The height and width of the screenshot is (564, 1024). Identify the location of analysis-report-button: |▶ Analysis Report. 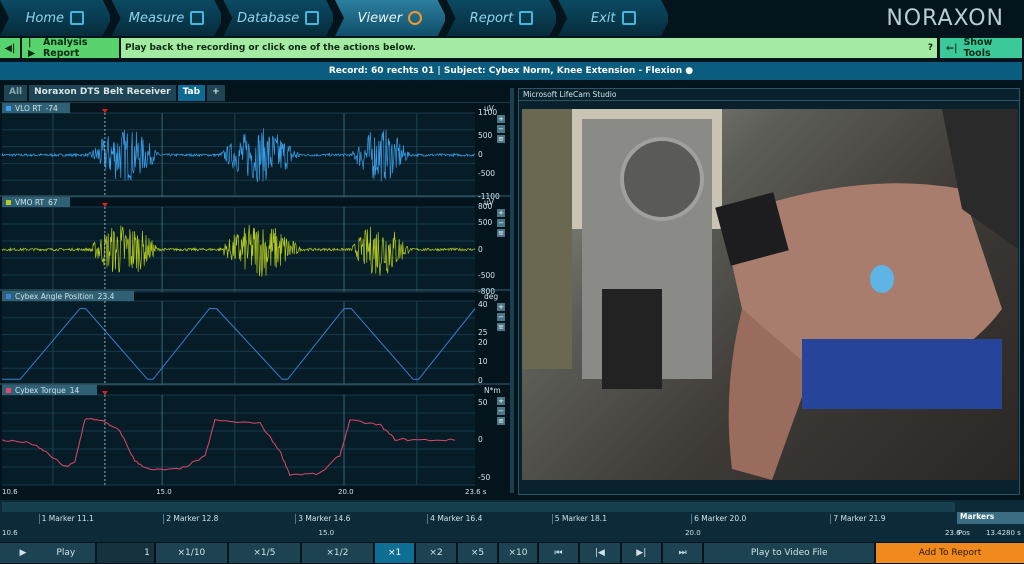
(70, 48).